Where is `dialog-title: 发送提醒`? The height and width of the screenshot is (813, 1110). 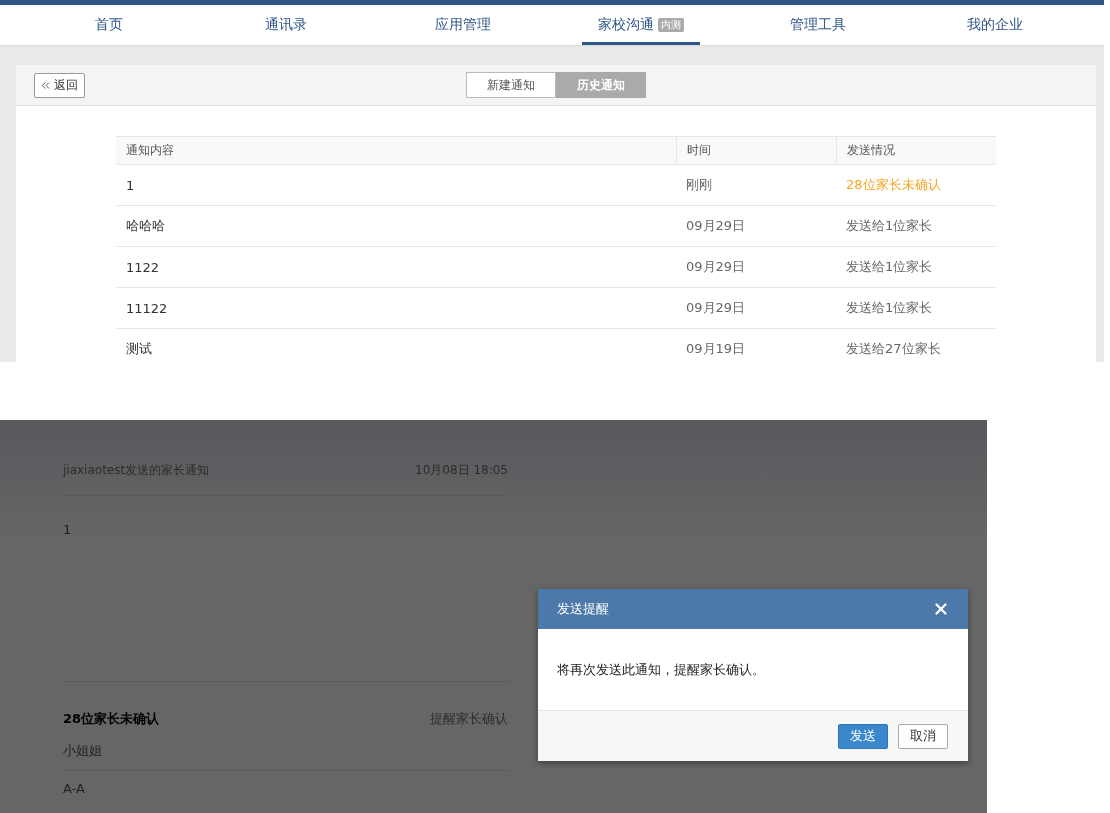 dialog-title: 发送提醒 is located at coordinates (583, 609).